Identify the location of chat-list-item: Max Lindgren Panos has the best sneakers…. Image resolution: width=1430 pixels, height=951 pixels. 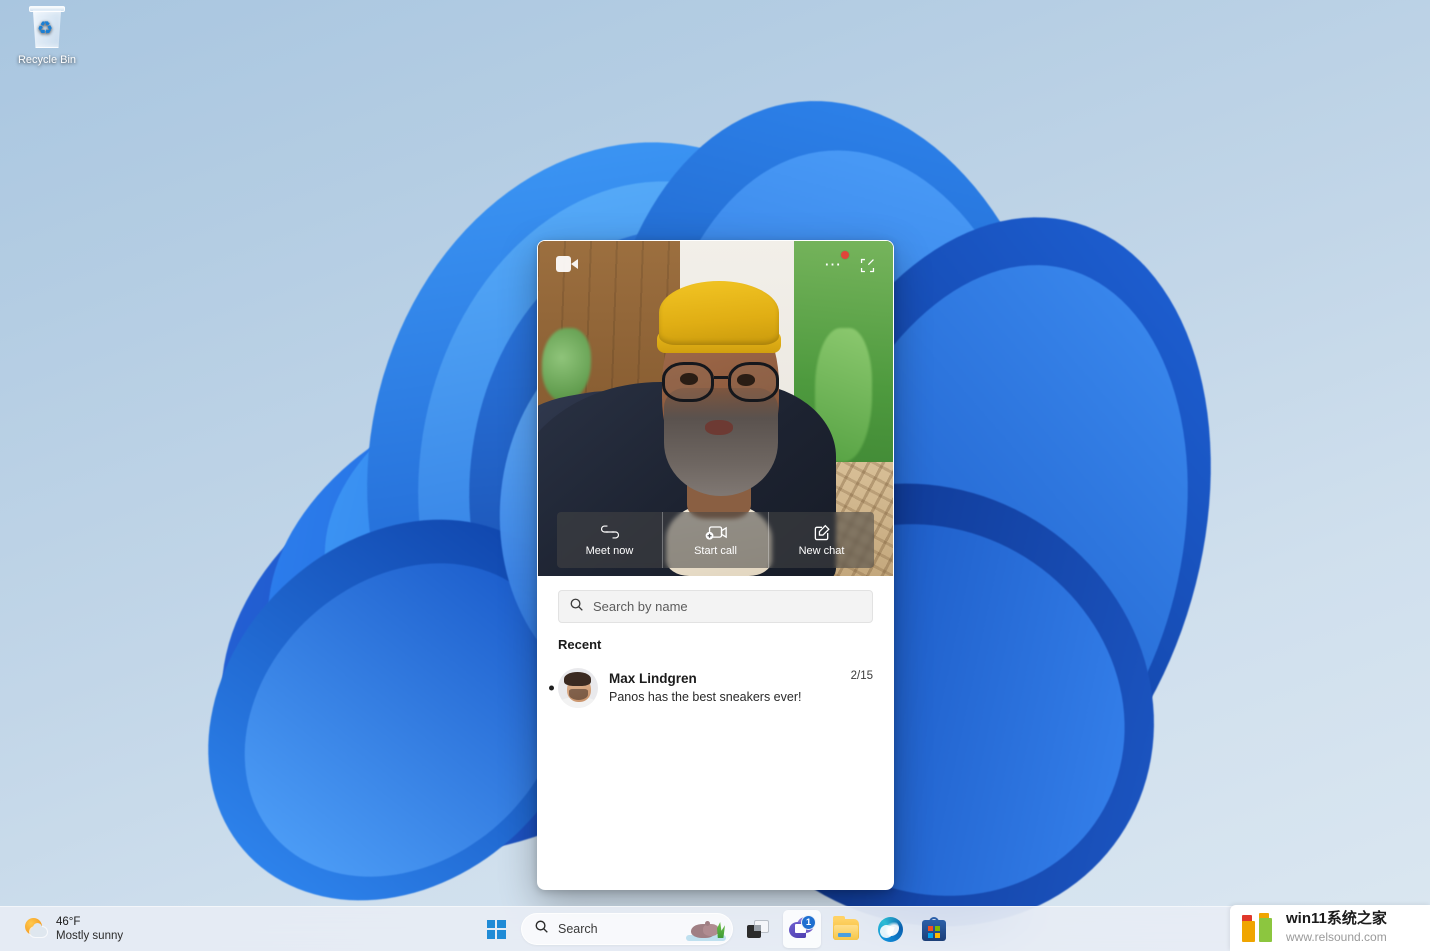
(715, 688).